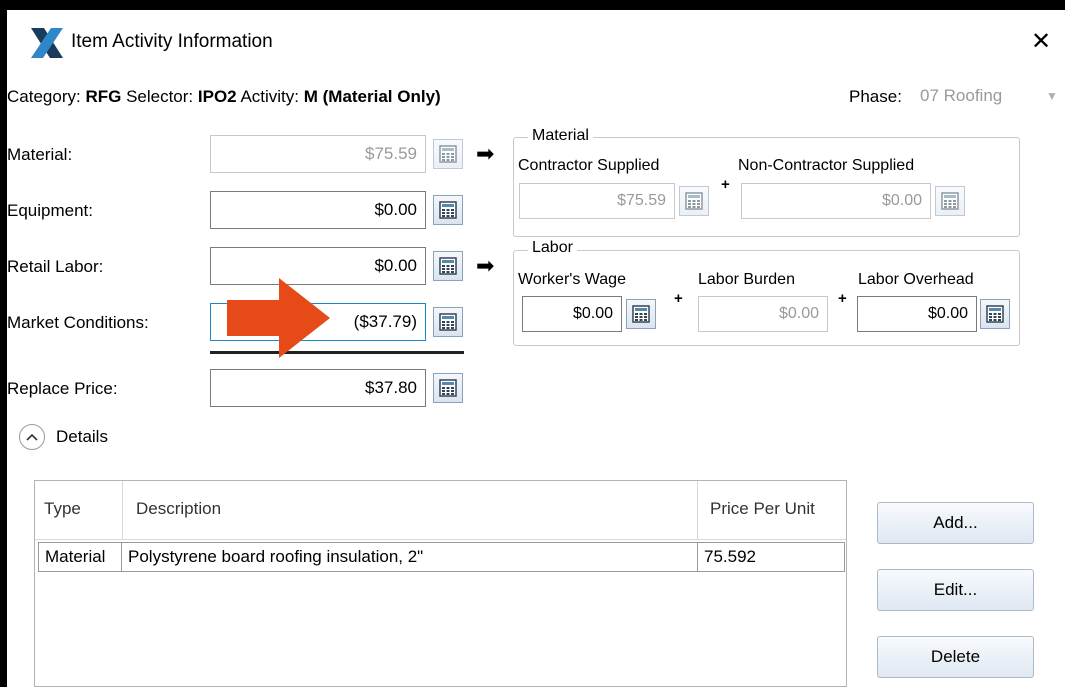  What do you see at coordinates (961, 95) in the screenshot?
I see `phase-value: 07 Roofing` at bounding box center [961, 95].